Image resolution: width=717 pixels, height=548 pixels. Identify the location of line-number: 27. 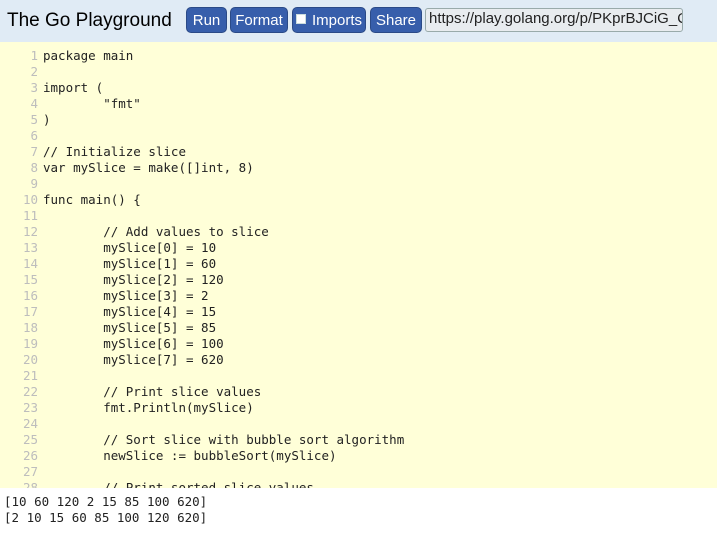
(30, 471).